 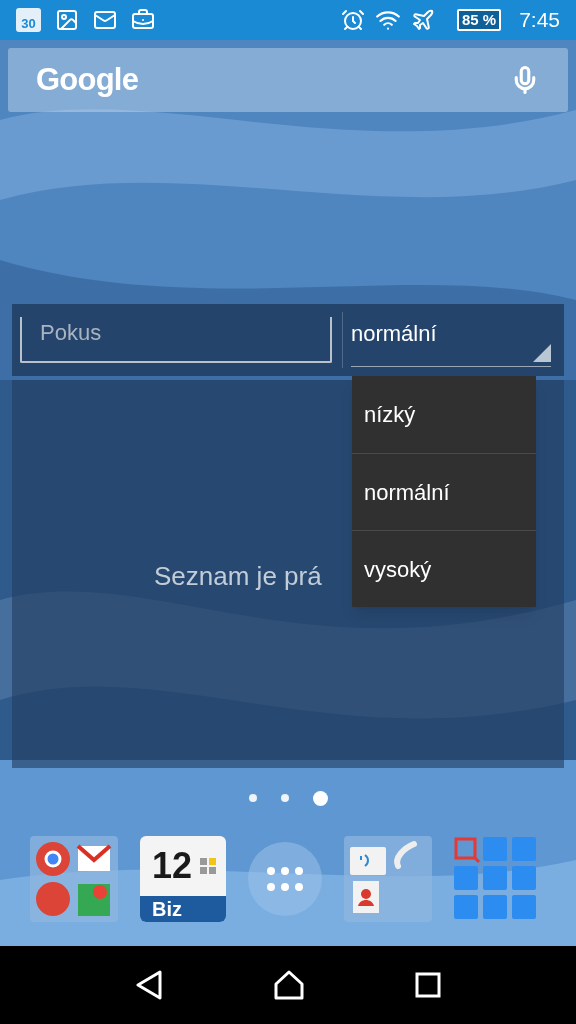 I want to click on clock-time: 7:45, so click(x=539, y=20).